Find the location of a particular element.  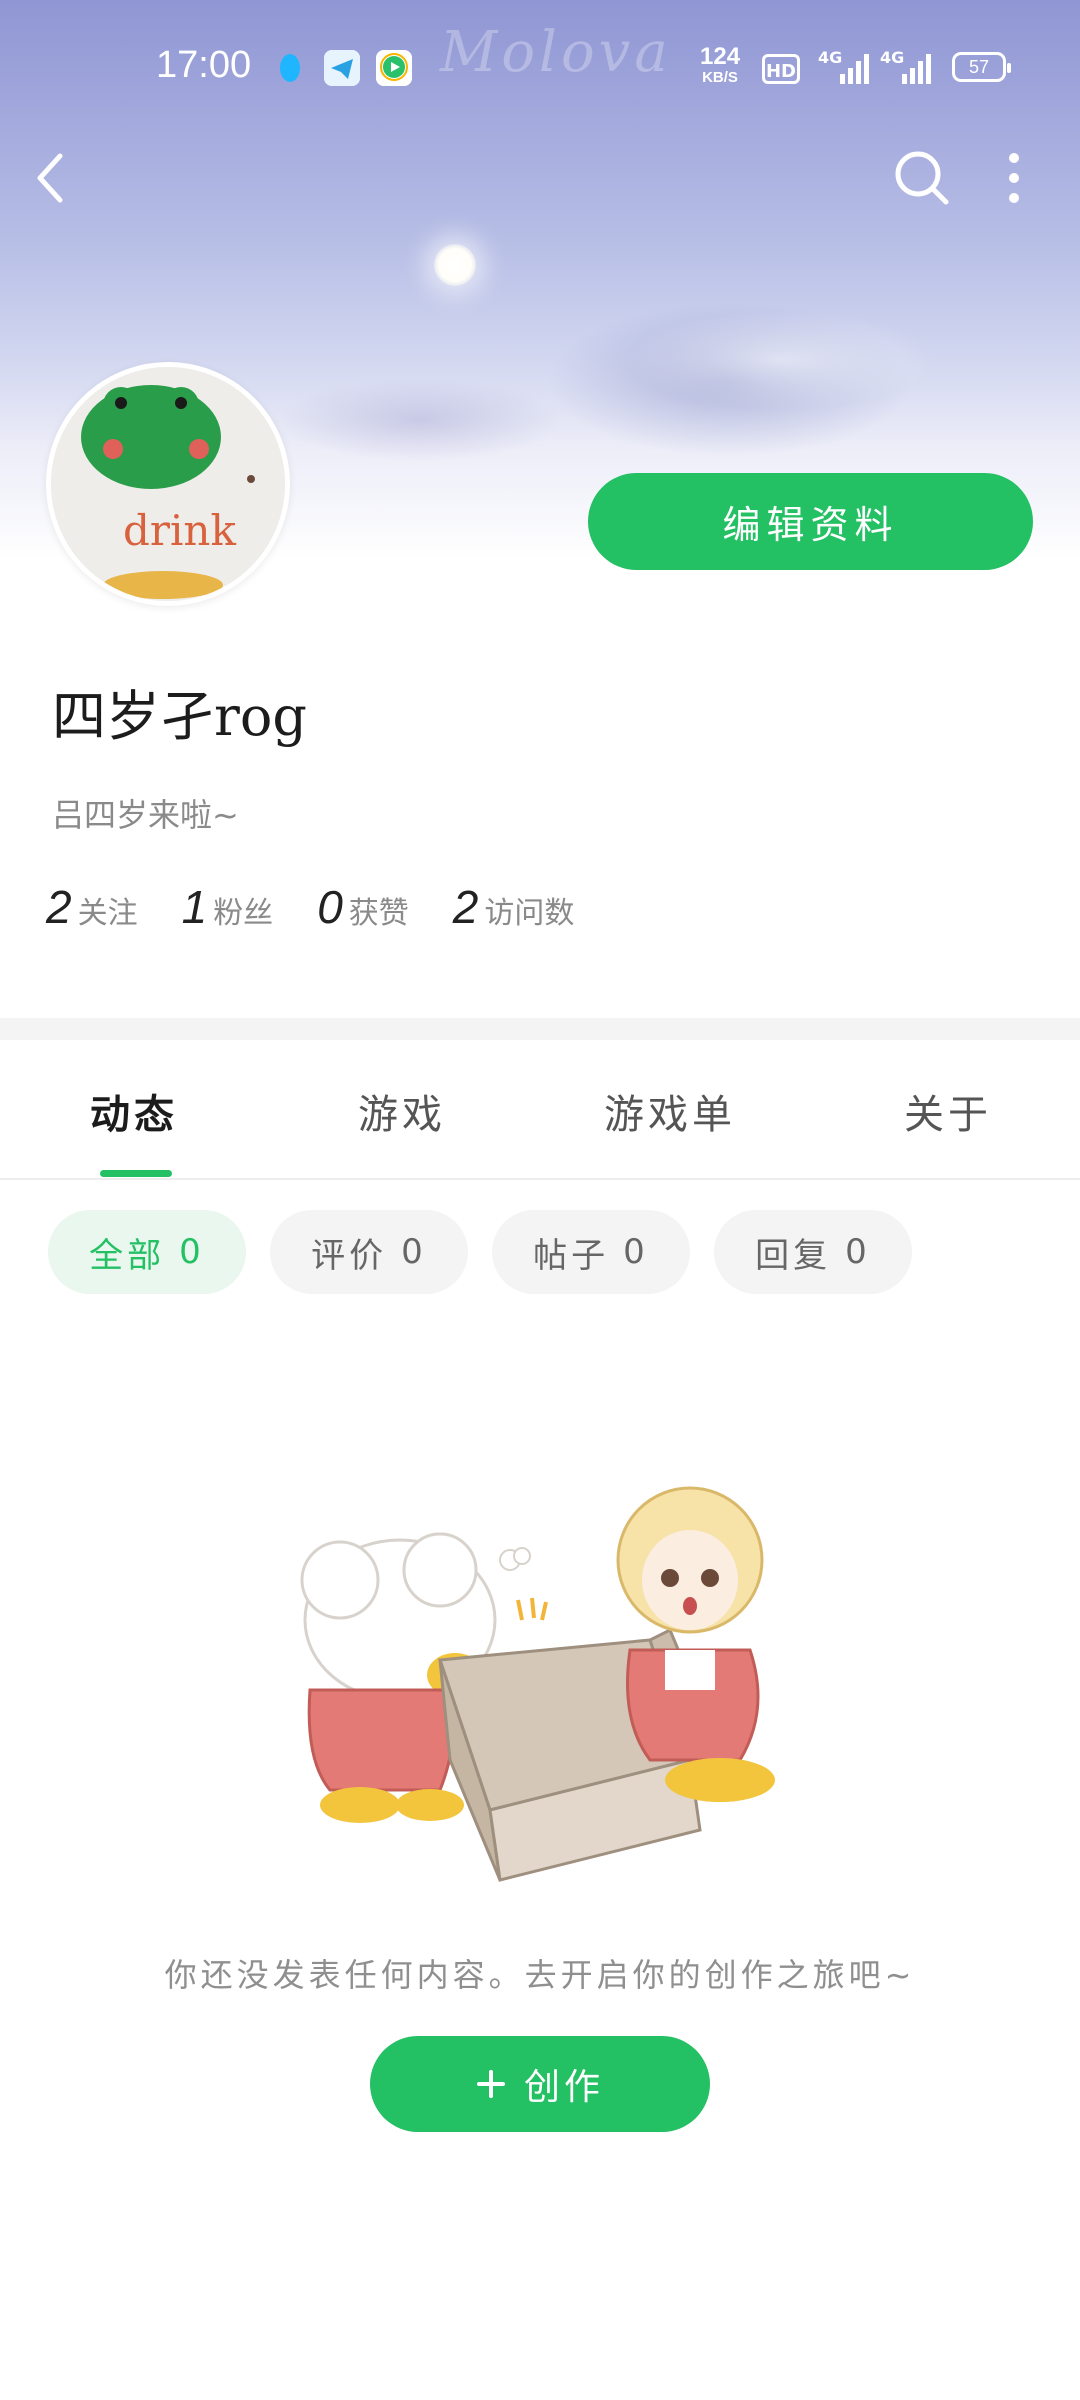

filter-replies-count: 0 is located at coordinates (858, 1252).